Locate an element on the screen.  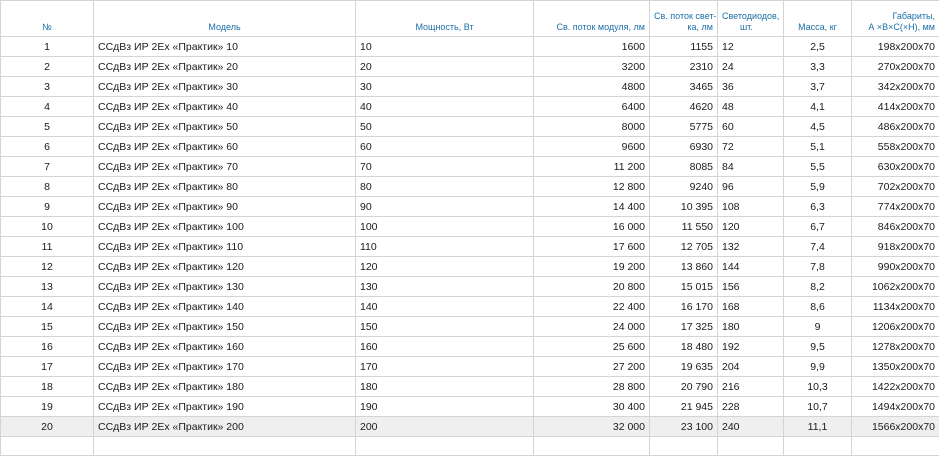
cell-model: ССдВз ИР 2Ех «Практик» 40 is located at coordinates (225, 107).